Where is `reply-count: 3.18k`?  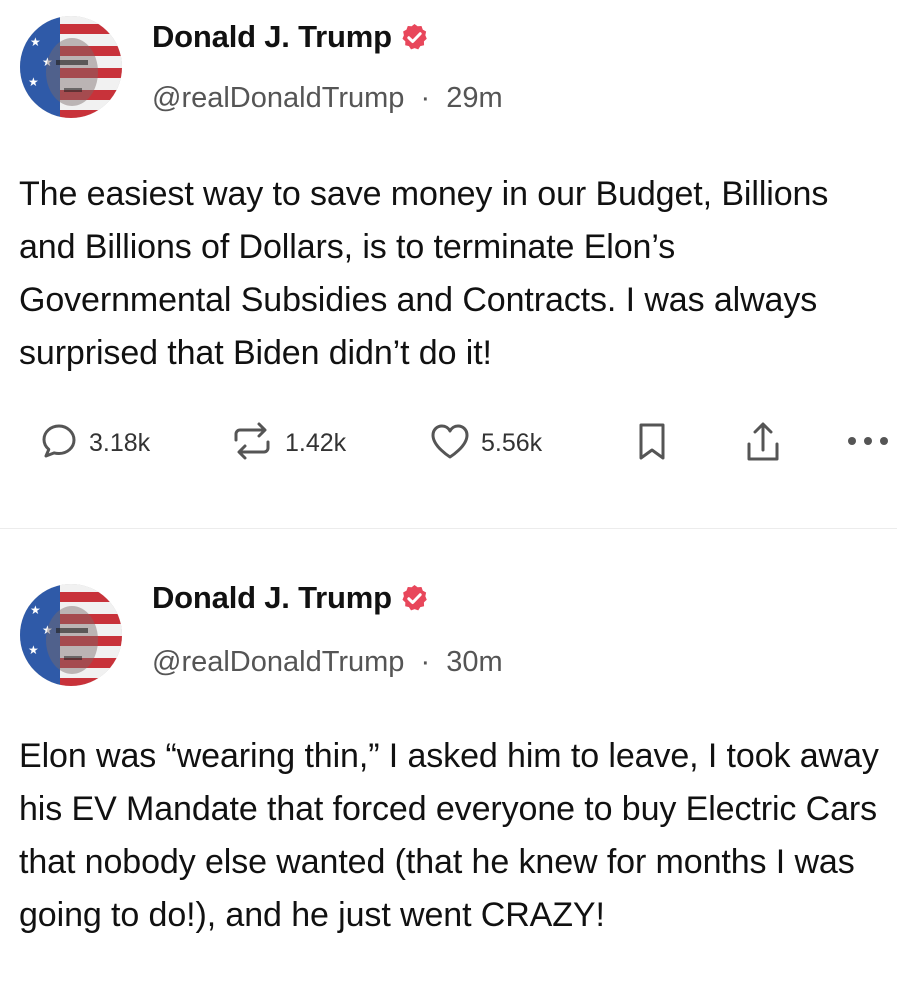
reply-count: 3.18k is located at coordinates (120, 443).